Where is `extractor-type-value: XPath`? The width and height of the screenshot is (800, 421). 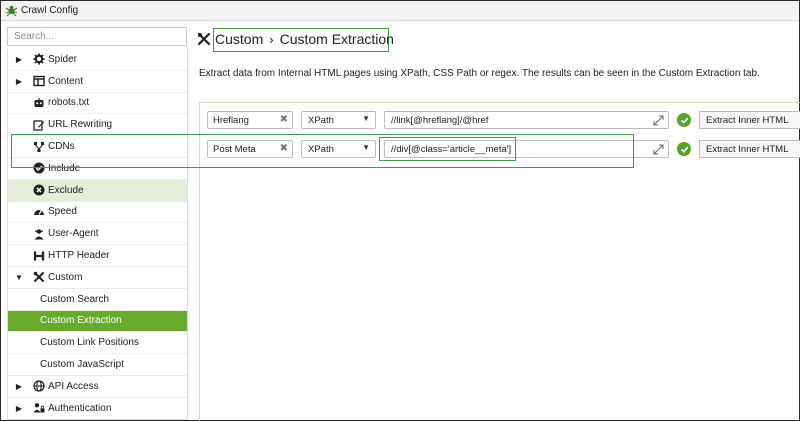
extractor-type-value: XPath is located at coordinates (321, 120).